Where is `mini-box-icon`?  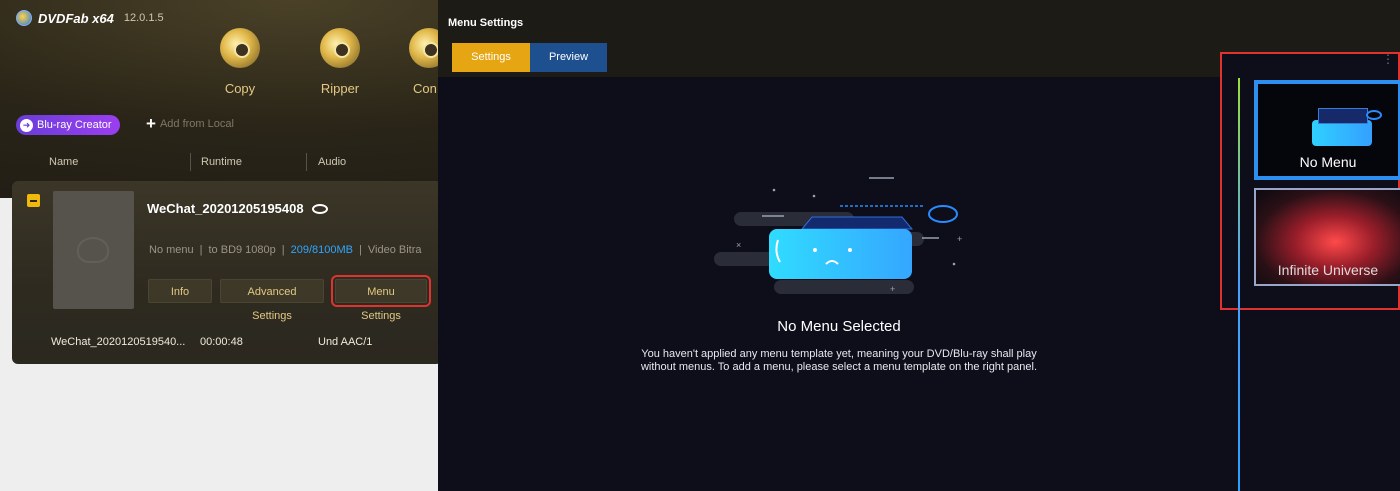
mini-box-icon is located at coordinates (1342, 127).